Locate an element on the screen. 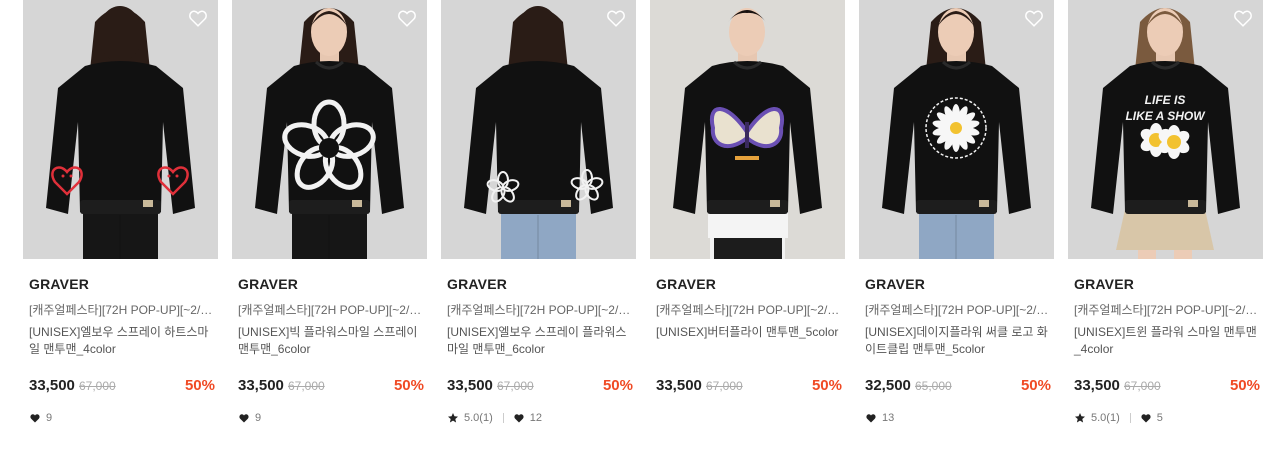  product-meta: 5.0(1) 12 is located at coordinates (494, 418).